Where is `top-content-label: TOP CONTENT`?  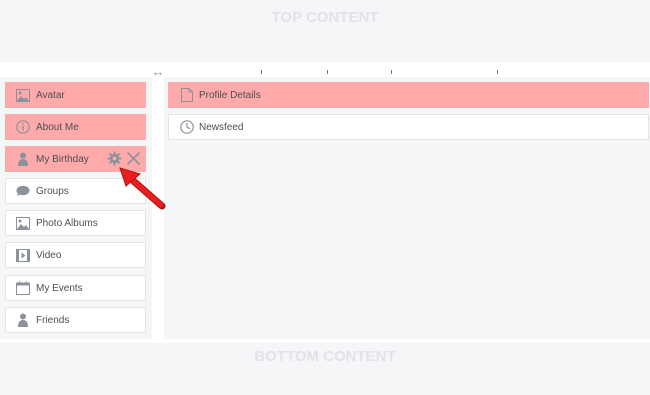 top-content-label: TOP CONTENT is located at coordinates (325, 17).